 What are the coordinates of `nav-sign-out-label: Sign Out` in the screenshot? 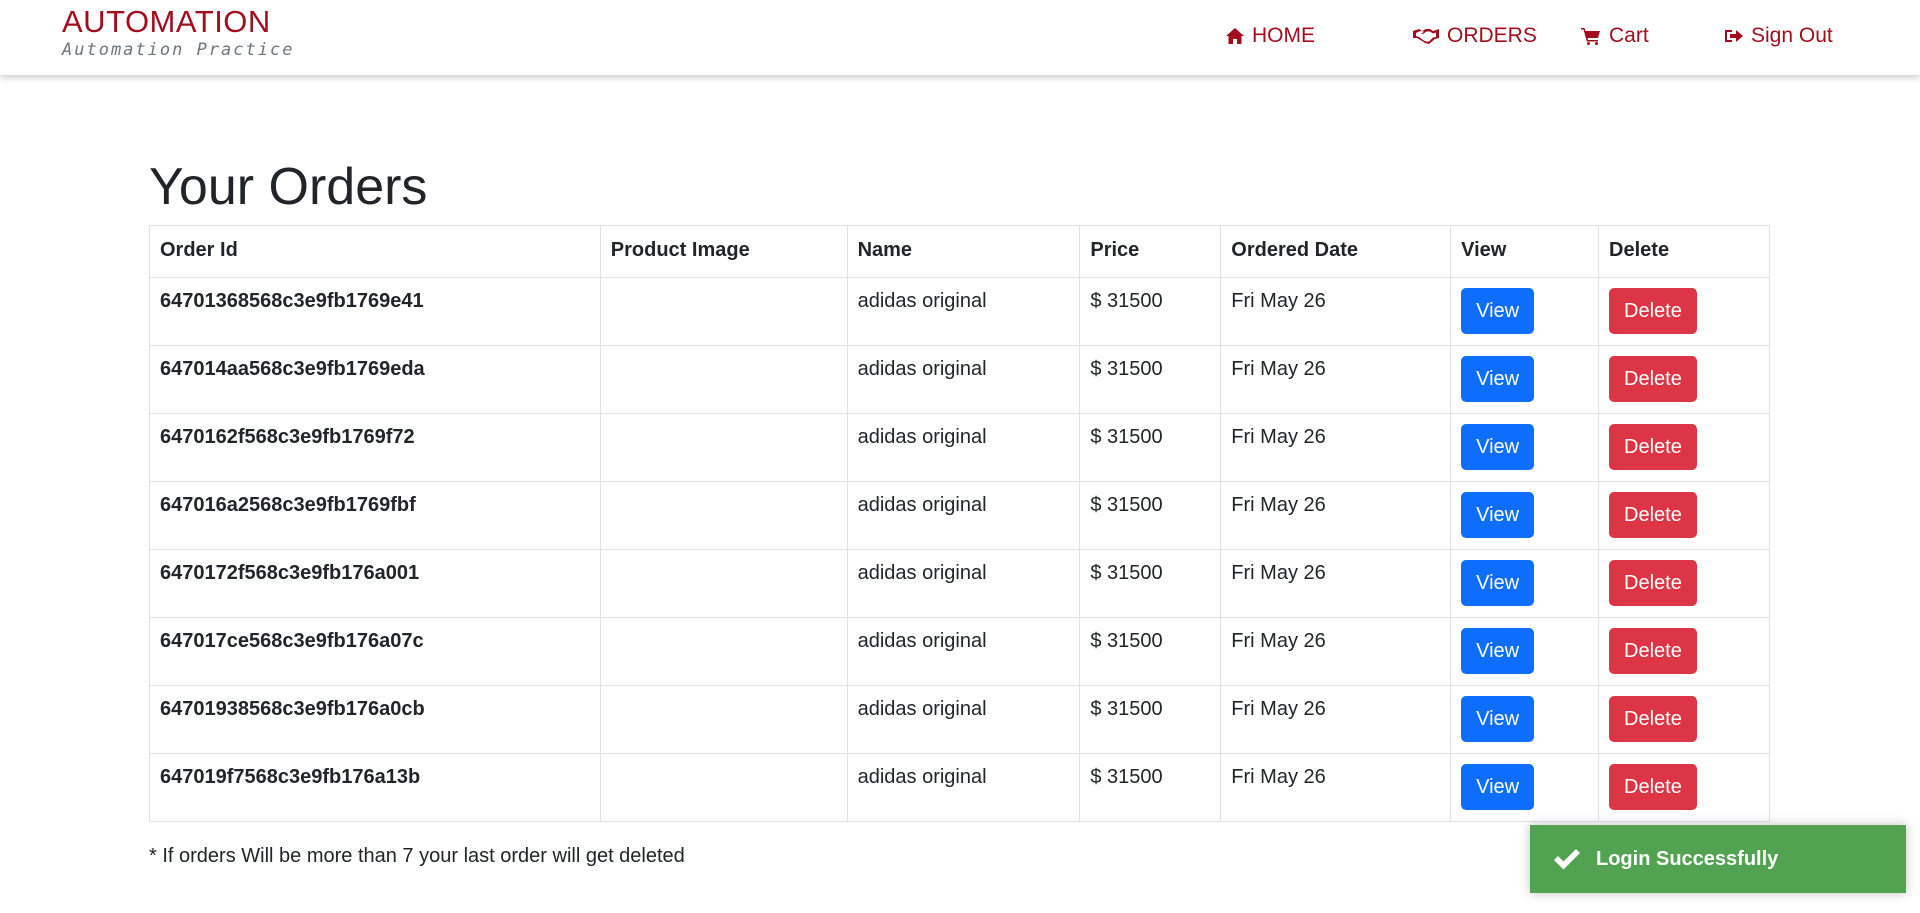 It's located at (1792, 35).